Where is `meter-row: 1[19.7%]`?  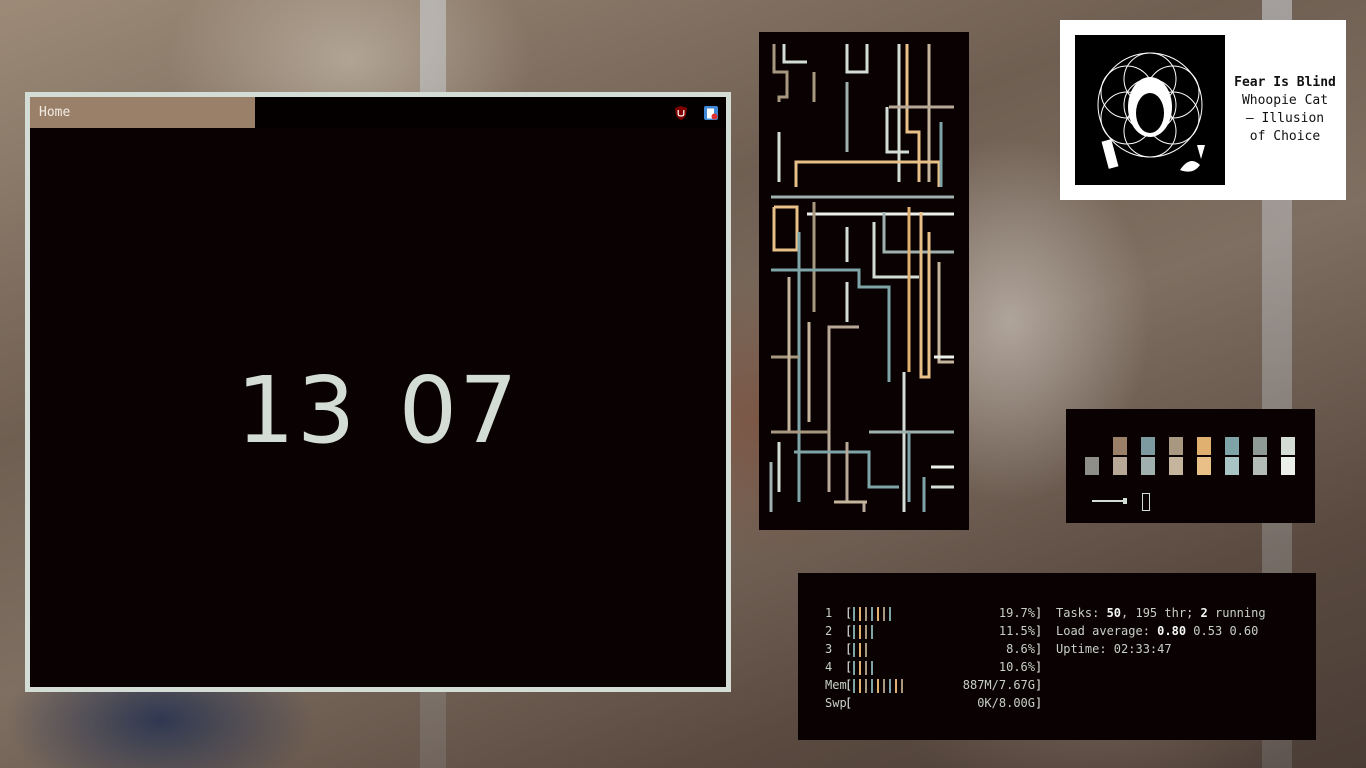 meter-row: 1[19.7%] is located at coordinates (934, 613).